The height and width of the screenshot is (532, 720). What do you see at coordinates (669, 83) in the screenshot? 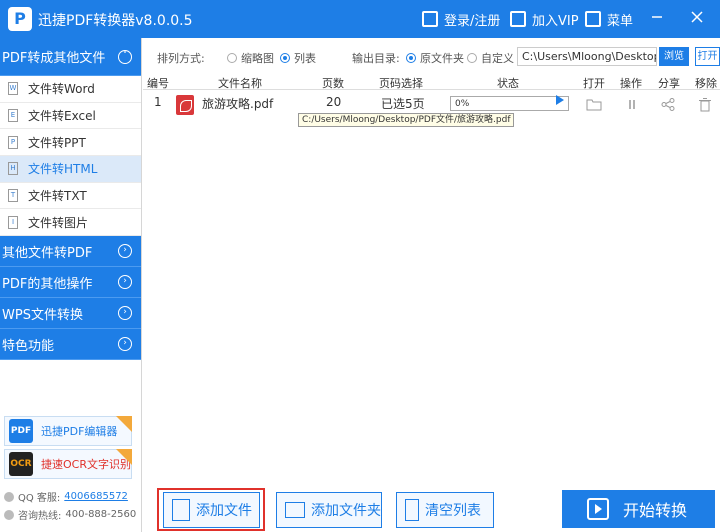
I see `col-share: 分享` at bounding box center [669, 83].